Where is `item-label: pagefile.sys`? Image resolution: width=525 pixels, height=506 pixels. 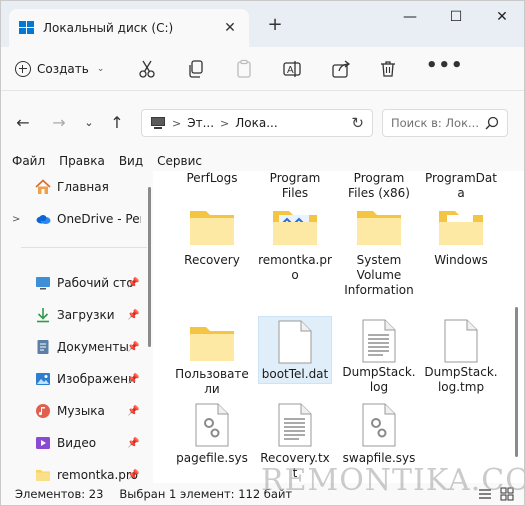
item-label: pagefile.sys is located at coordinates (212, 458).